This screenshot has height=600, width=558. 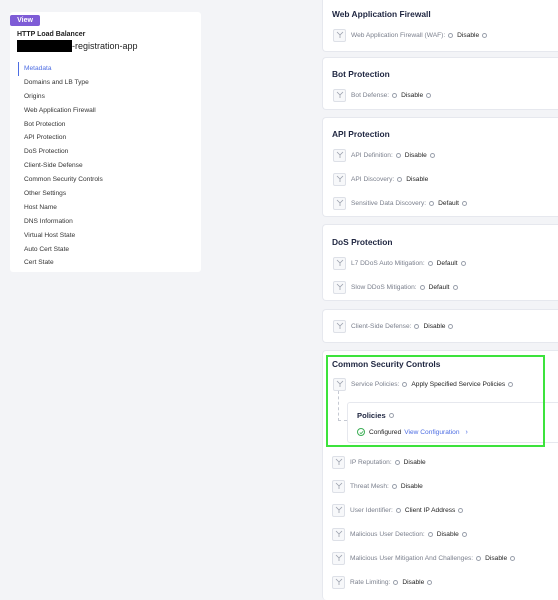 I want to click on nav-item-other-settings: Other Settings, so click(x=108, y=194).